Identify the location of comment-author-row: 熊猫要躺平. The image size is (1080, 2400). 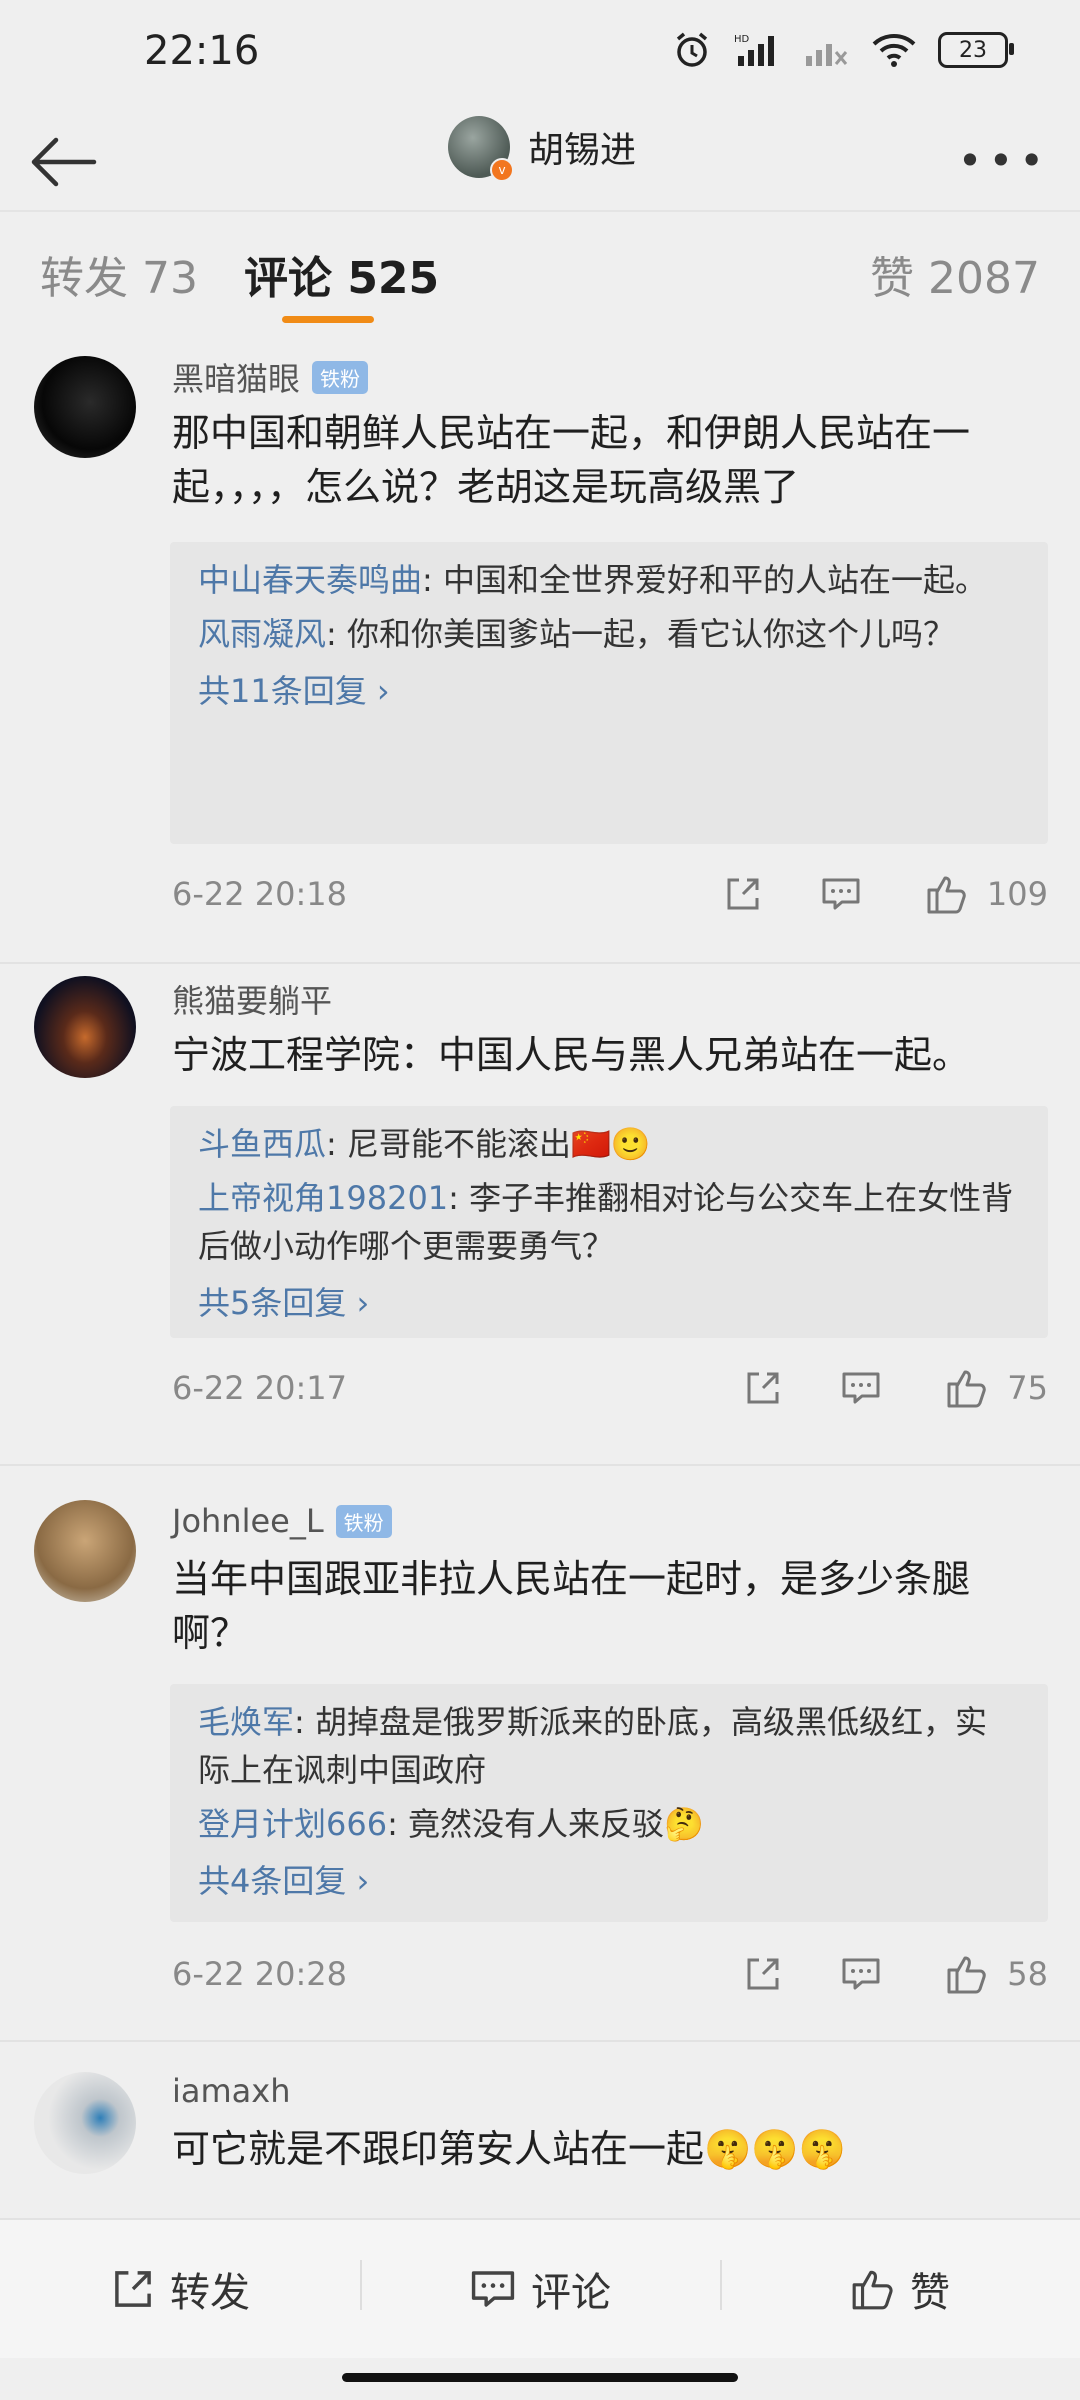
(252, 999).